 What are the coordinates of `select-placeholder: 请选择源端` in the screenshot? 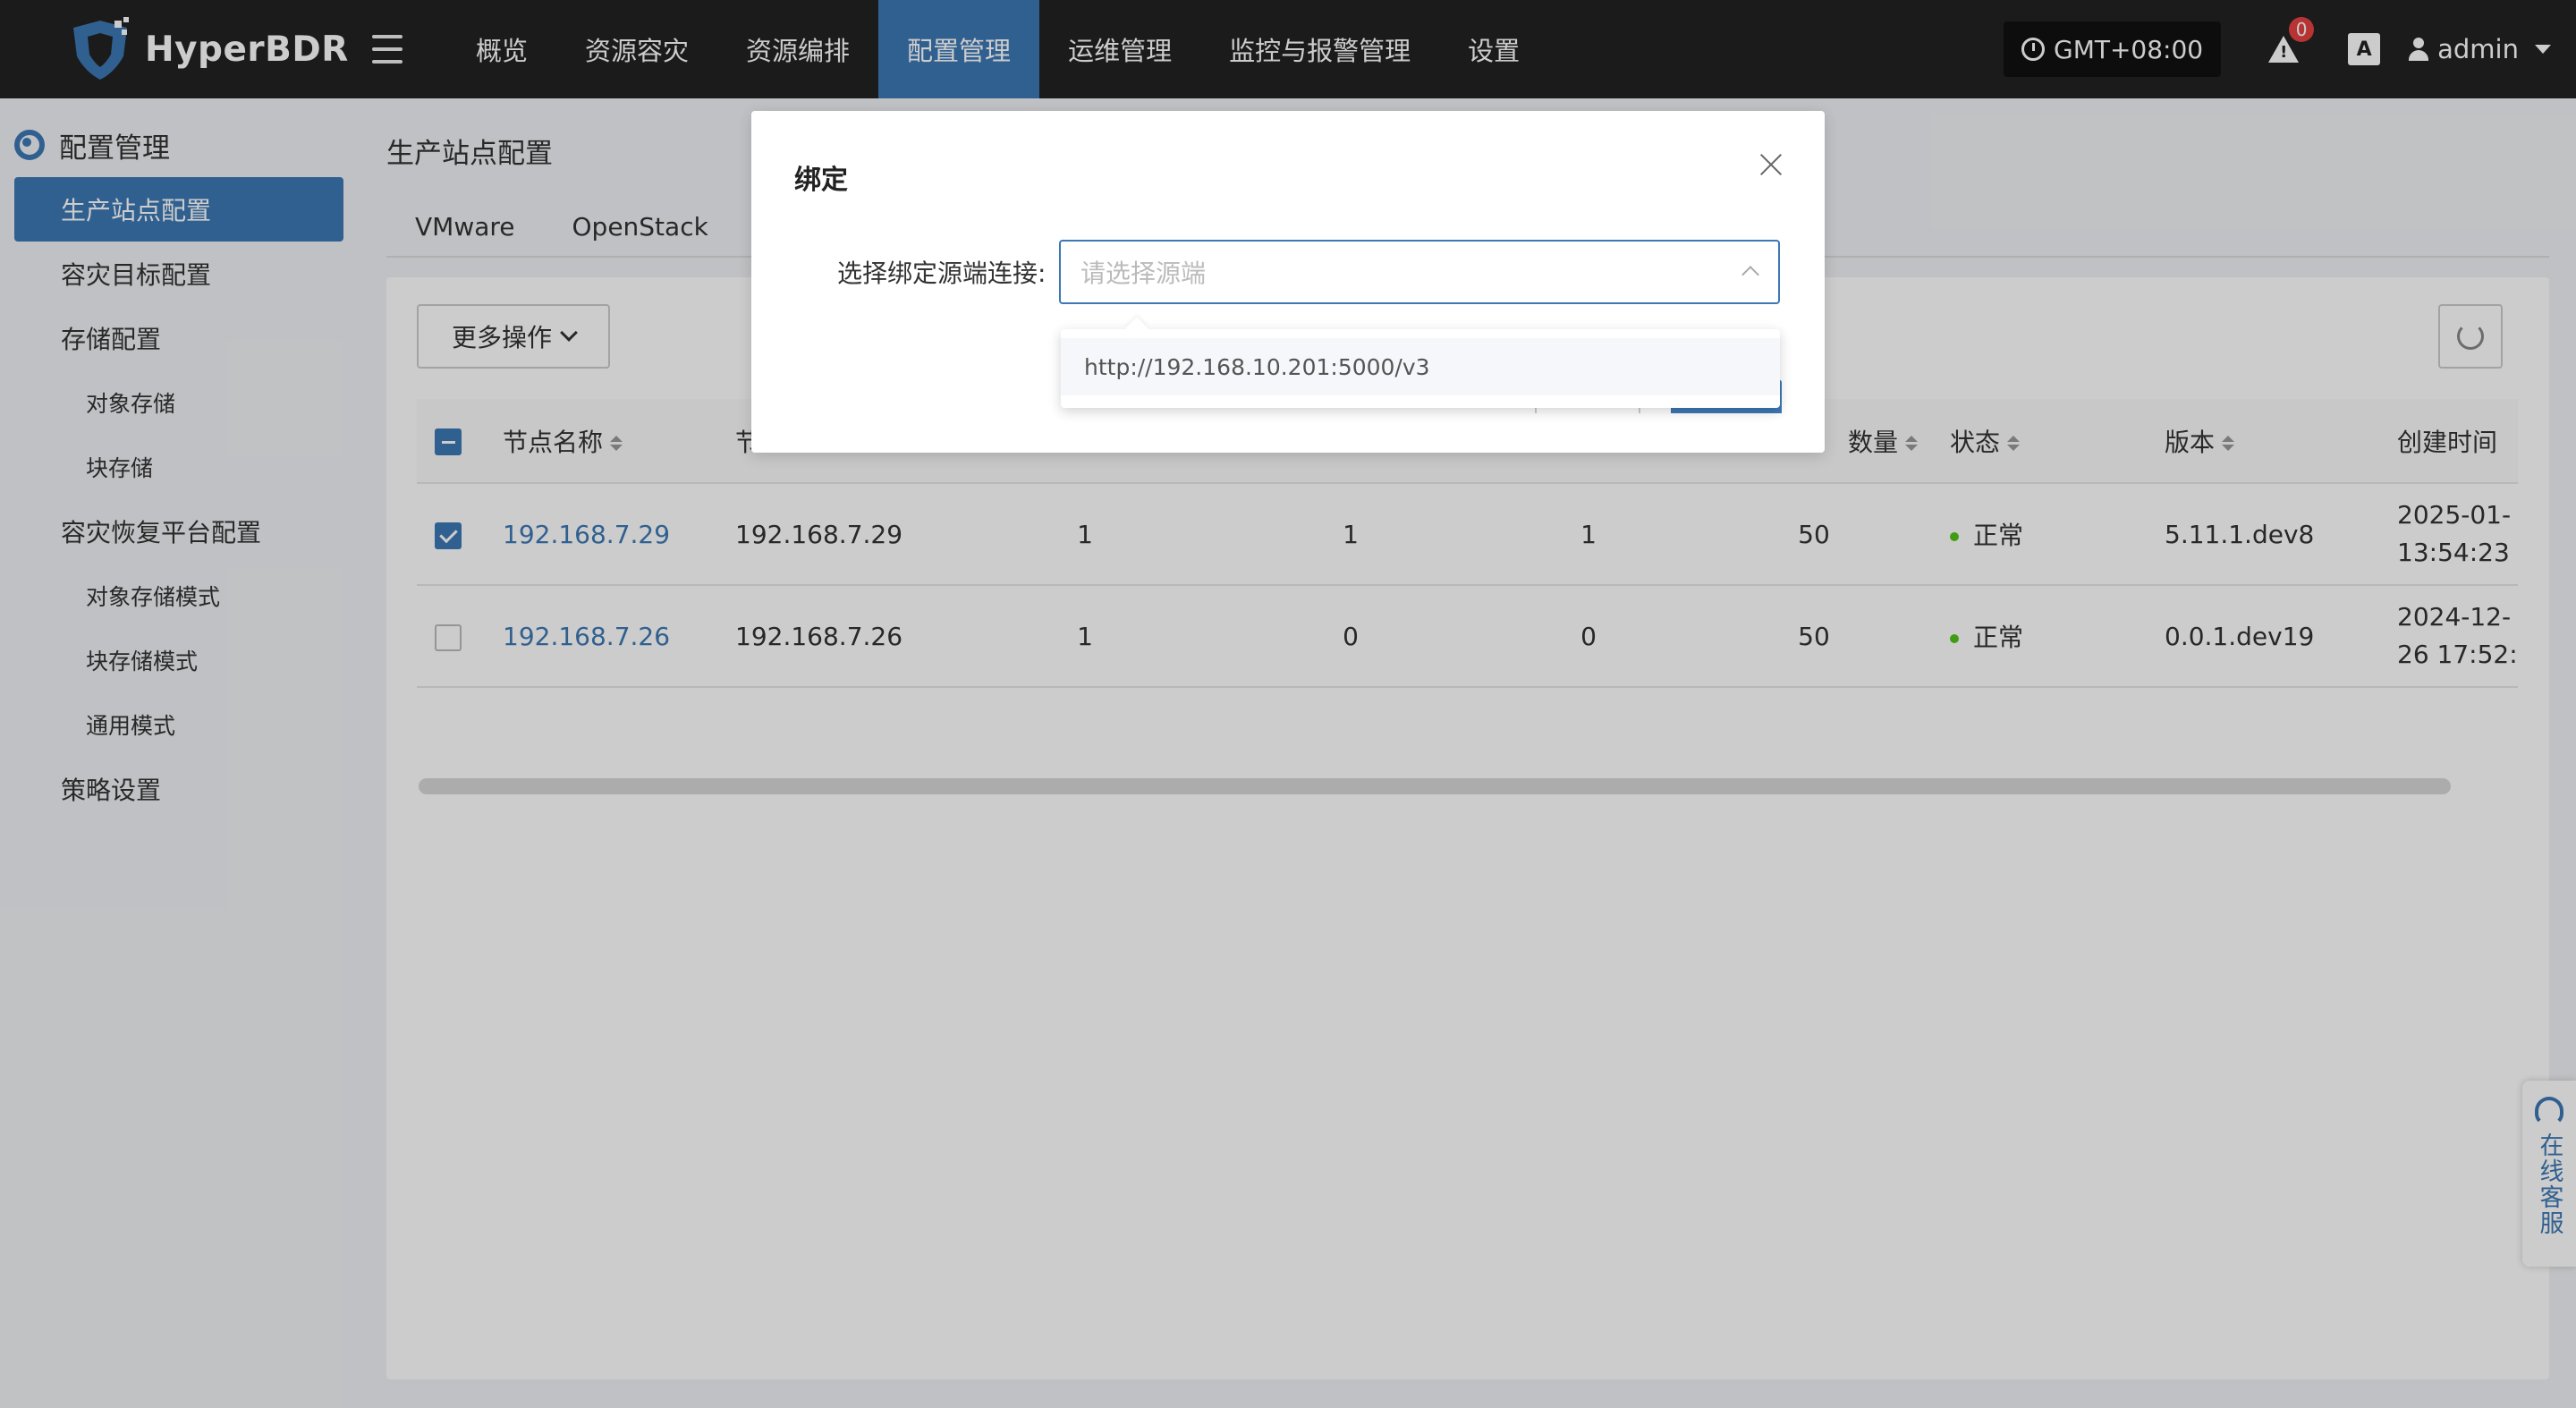 It's located at (1143, 273).